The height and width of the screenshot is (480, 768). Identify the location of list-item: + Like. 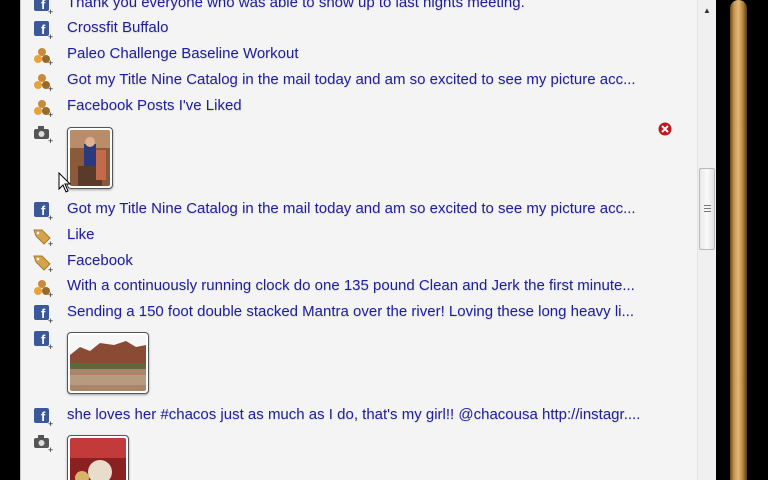
(359, 236).